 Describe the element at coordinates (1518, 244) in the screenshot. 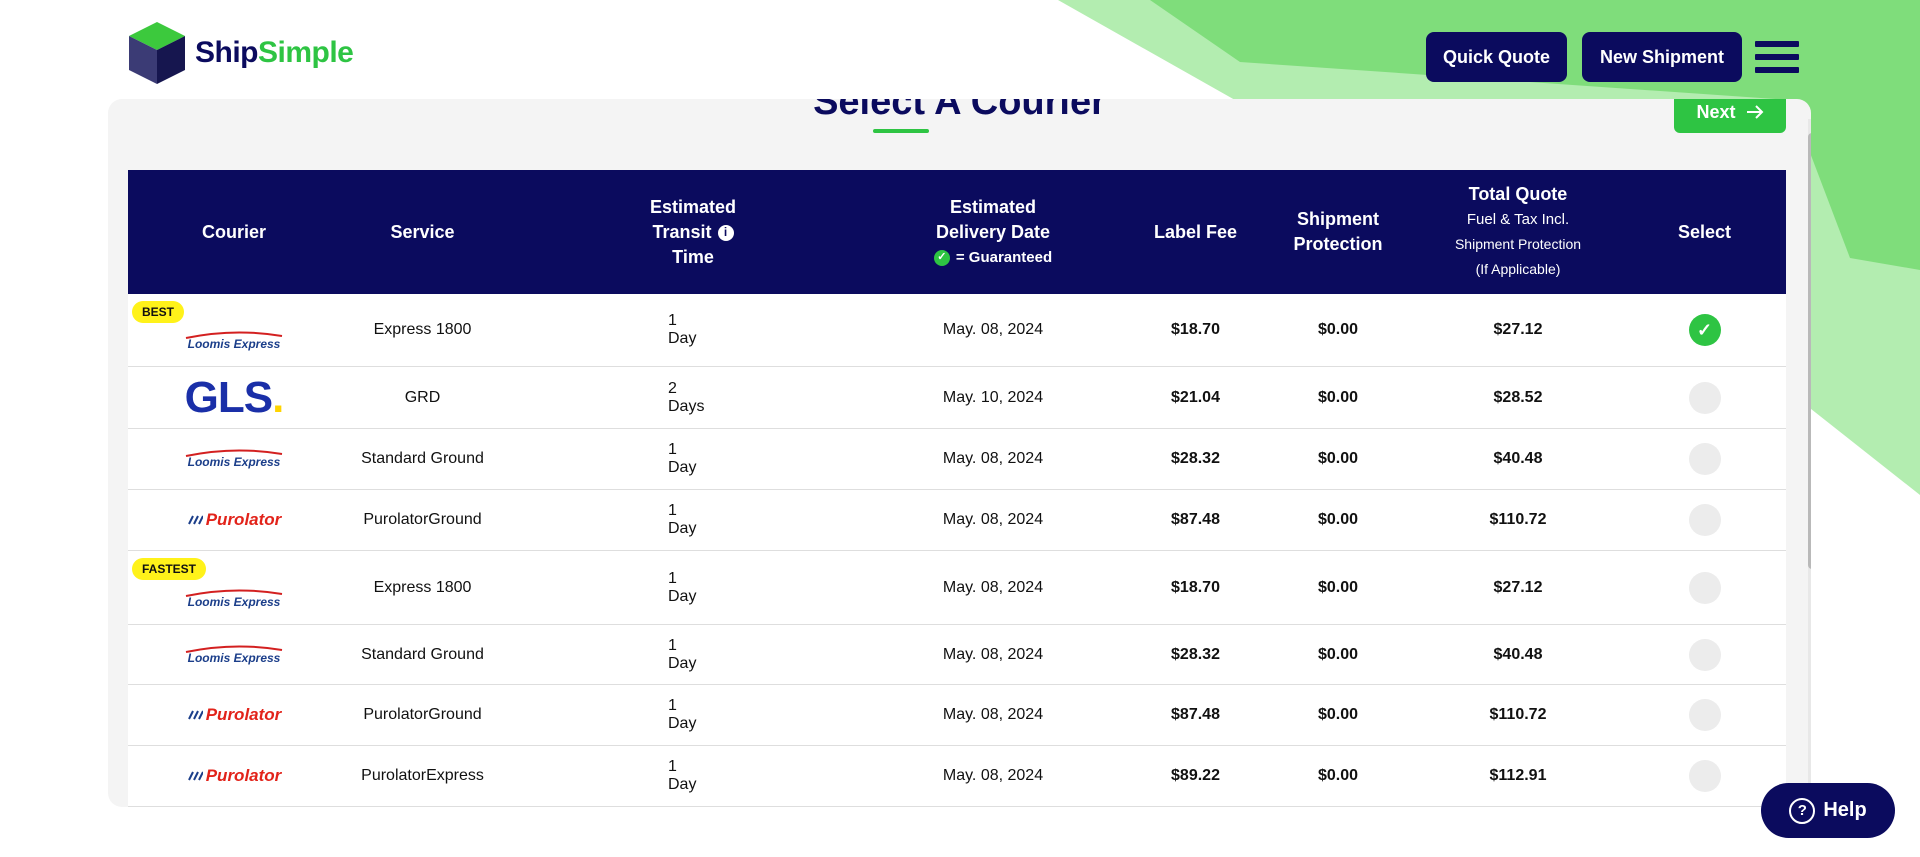

I see `header-total-line3: Shipment Protection` at that location.